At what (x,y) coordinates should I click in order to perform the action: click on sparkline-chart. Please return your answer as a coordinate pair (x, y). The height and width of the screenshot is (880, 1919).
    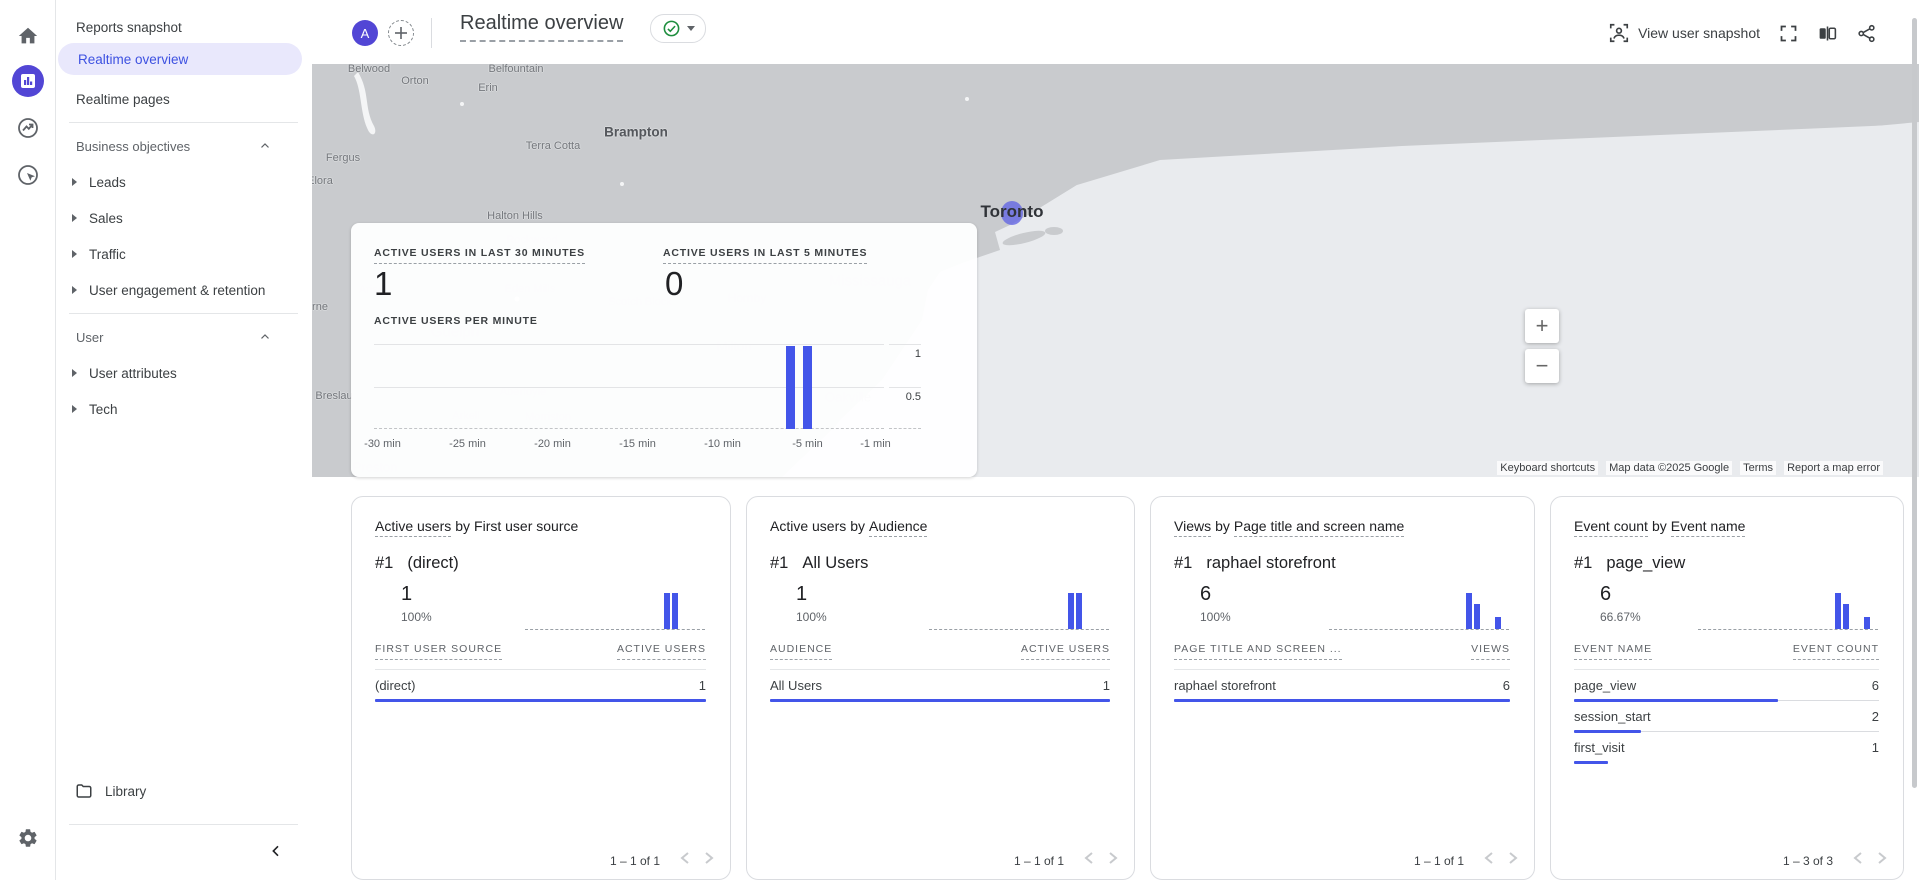
    Looking at the image, I should click on (1419, 611).